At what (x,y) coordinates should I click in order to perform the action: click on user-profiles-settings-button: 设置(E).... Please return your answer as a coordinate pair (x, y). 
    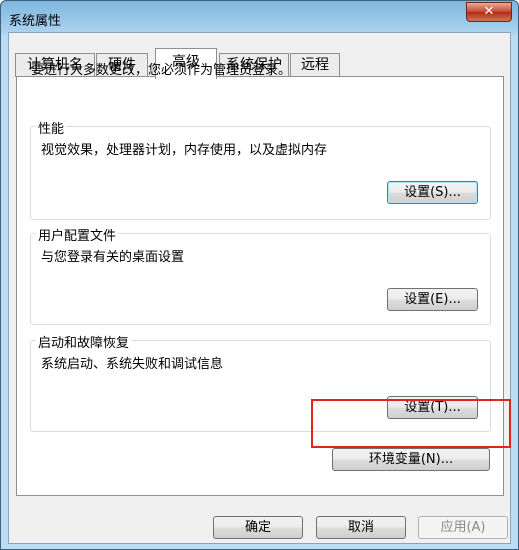
    Looking at the image, I should click on (432, 299).